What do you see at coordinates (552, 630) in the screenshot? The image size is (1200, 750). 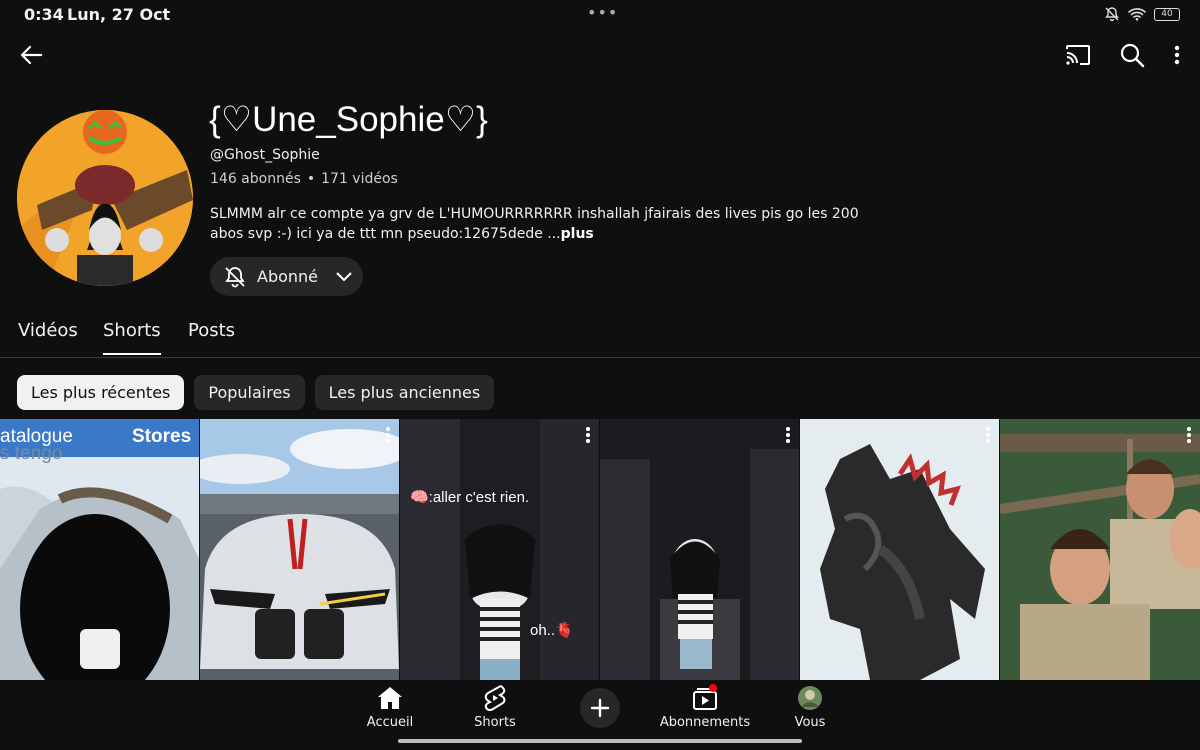 I see `short-overlay-text: oh..🫀` at bounding box center [552, 630].